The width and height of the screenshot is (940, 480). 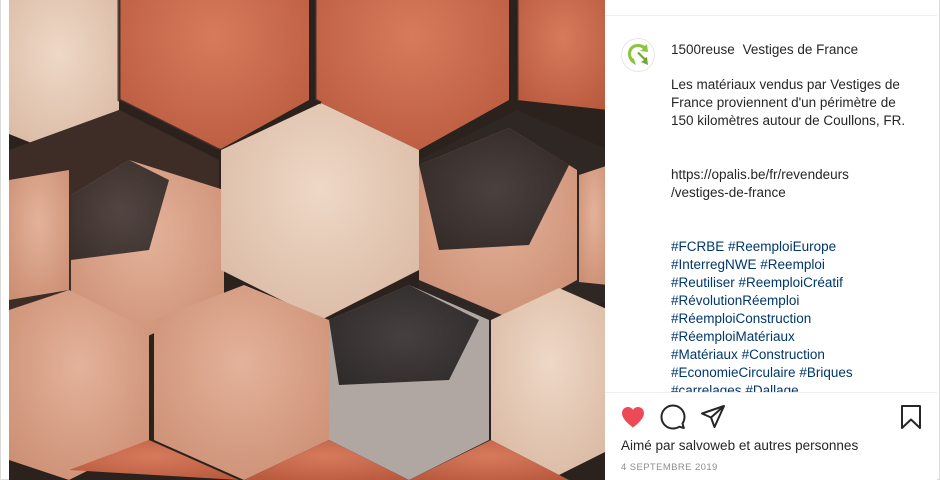 I want to click on username-link: 1500reuse, so click(x=703, y=49).